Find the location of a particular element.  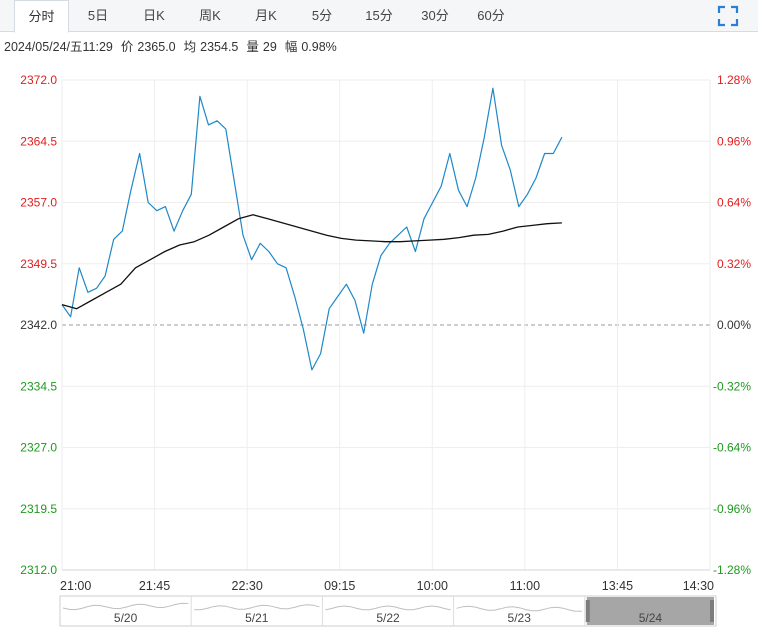

price-tick-label: 2327.0 is located at coordinates (38, 448).